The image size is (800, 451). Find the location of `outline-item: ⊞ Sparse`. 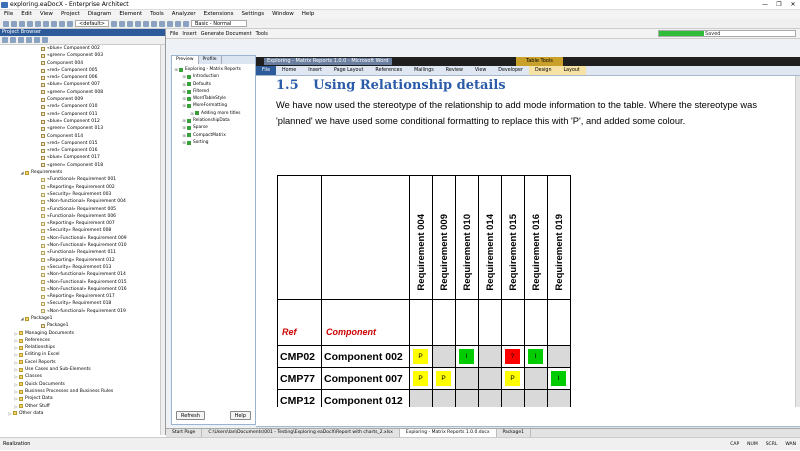

outline-item: ⊞ Sparse is located at coordinates (214, 127).